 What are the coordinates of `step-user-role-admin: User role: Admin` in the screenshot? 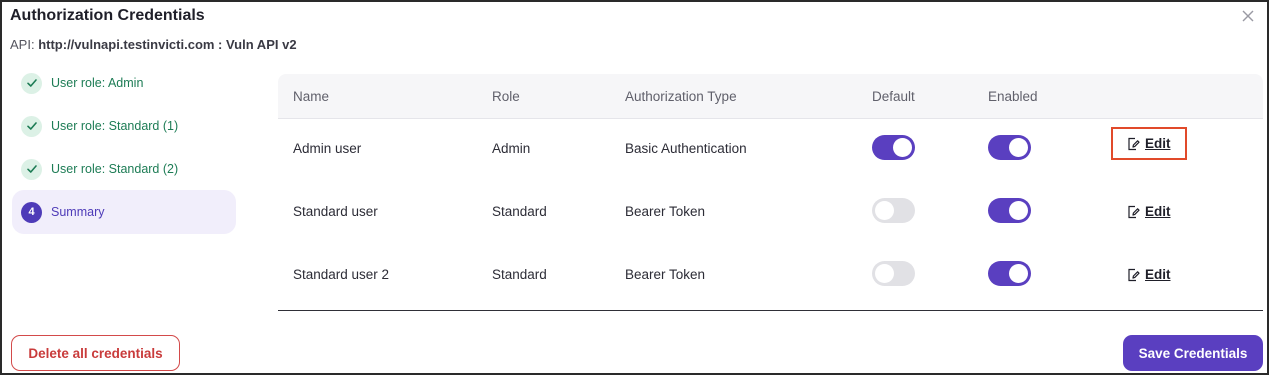 It's located at (124, 83).